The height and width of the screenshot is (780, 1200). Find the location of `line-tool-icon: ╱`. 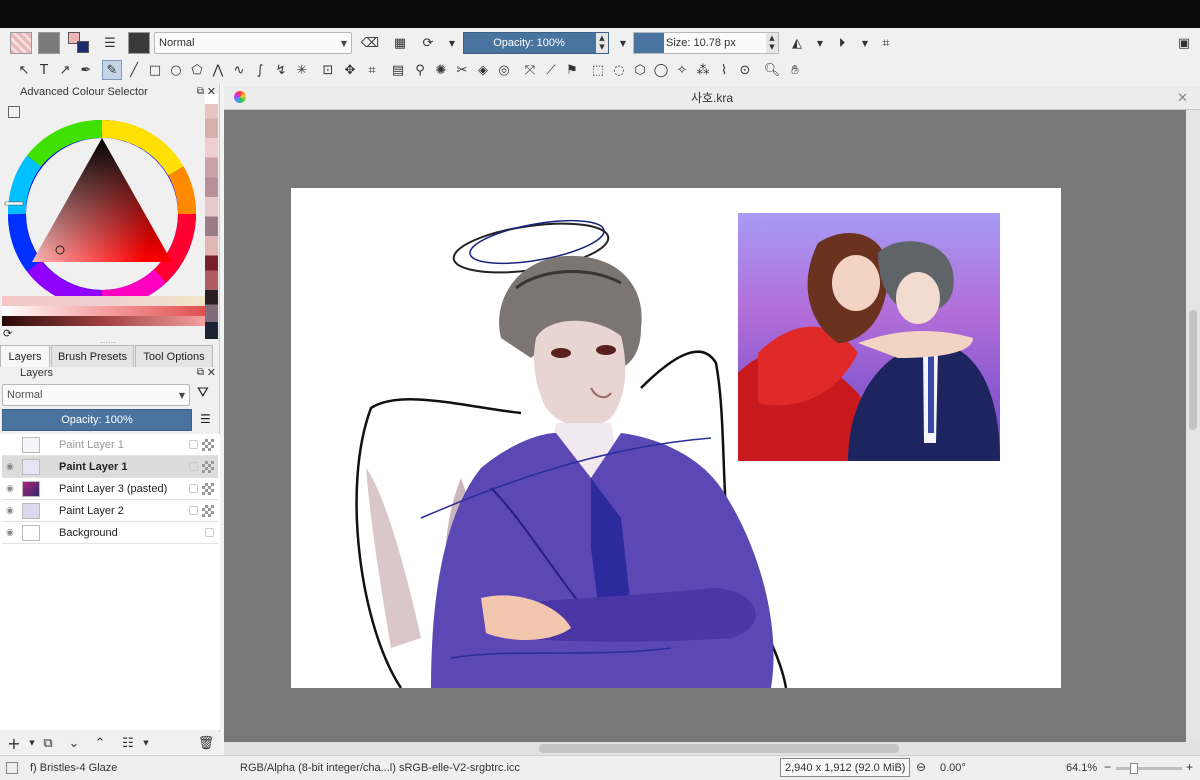

line-tool-icon: ╱ is located at coordinates (134, 70).